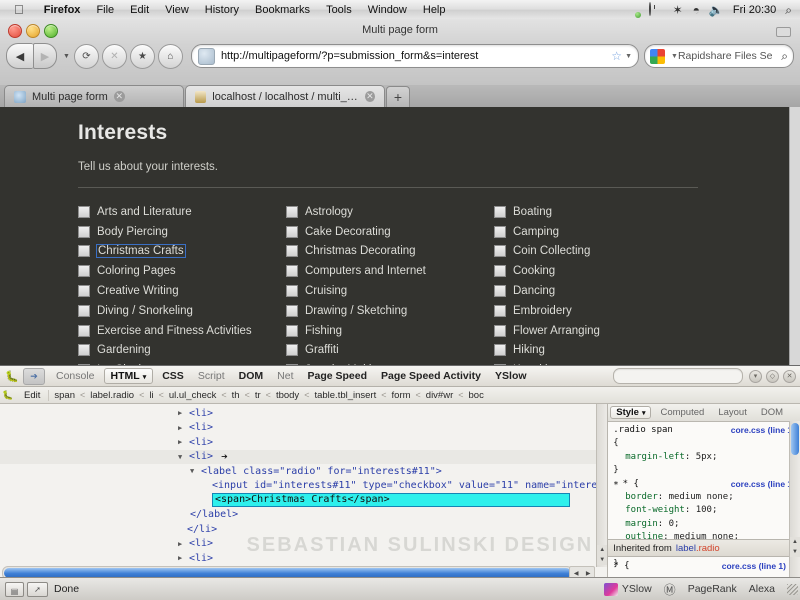 The width and height of the screenshot is (800, 600). What do you see at coordinates (298, 515) in the screenshot?
I see `code-line: </label>` at bounding box center [298, 515].